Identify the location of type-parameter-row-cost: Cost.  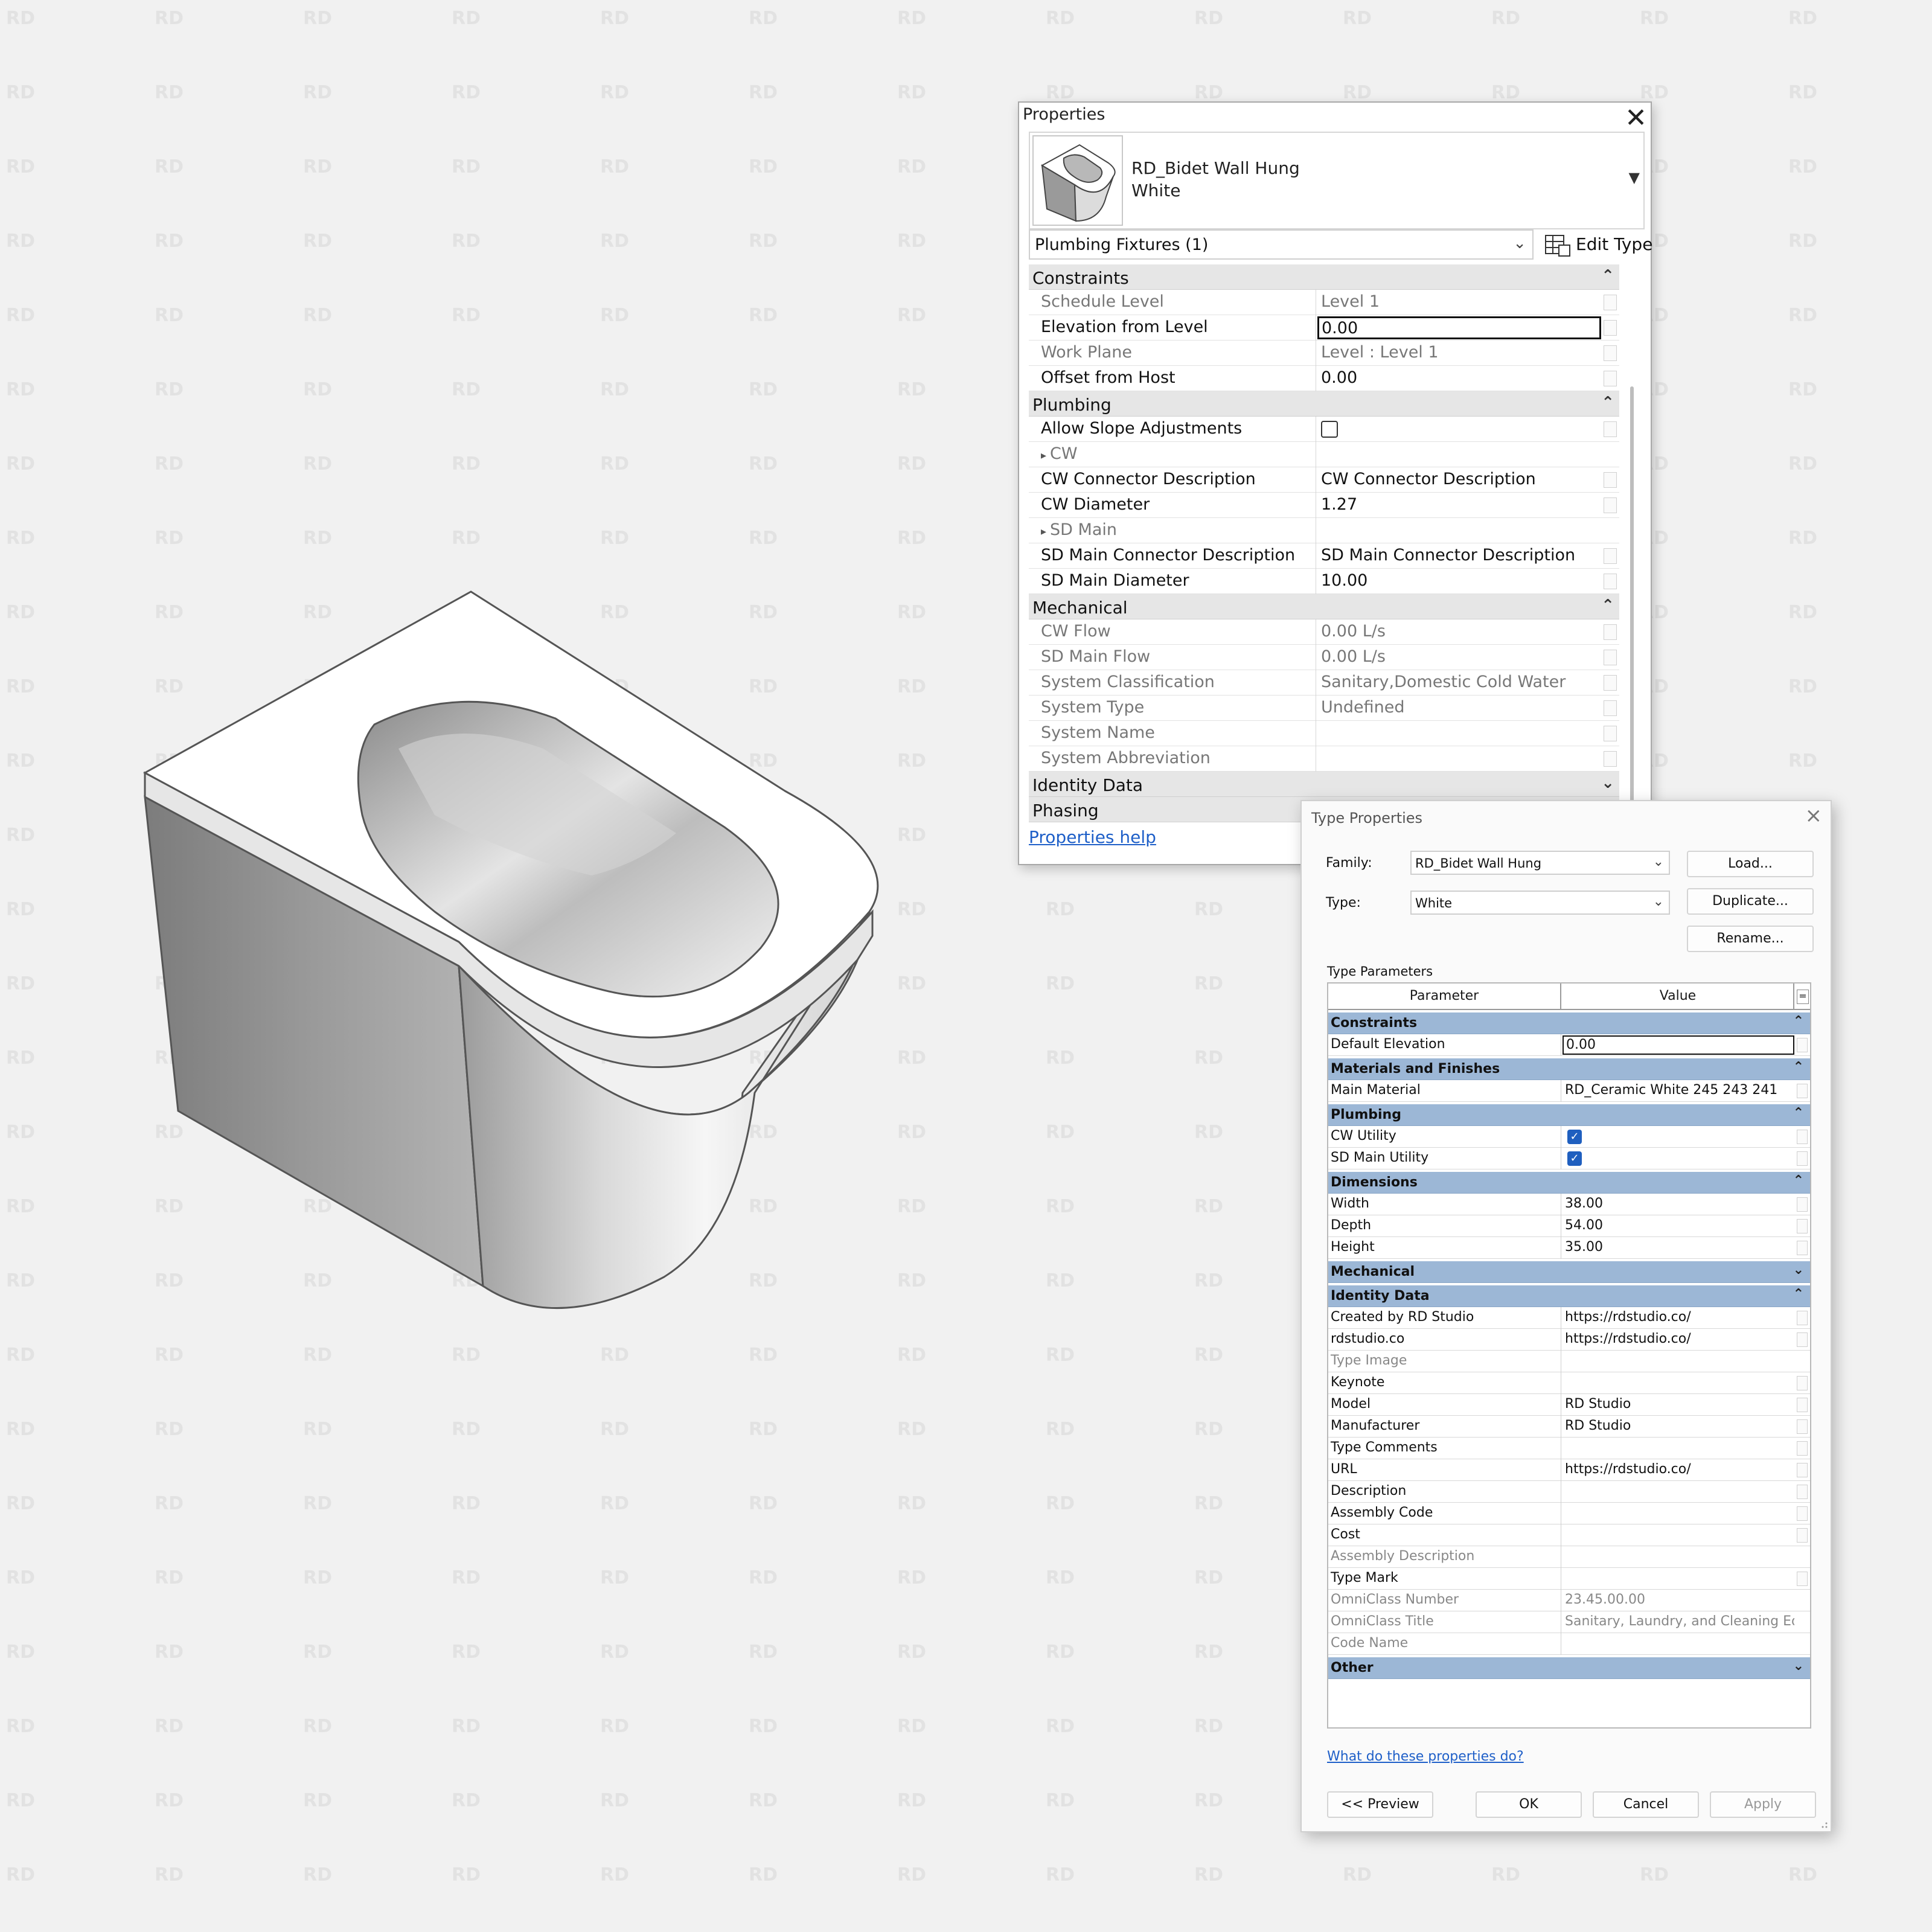
(1569, 1535).